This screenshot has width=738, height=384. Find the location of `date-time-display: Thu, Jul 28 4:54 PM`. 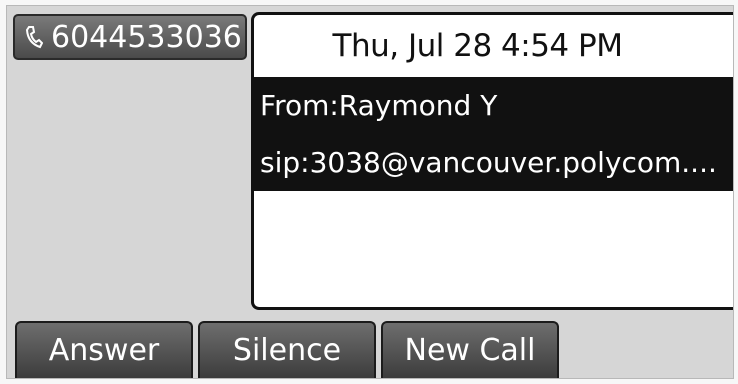

date-time-display: Thu, Jul 28 4:54 PM is located at coordinates (477, 46).